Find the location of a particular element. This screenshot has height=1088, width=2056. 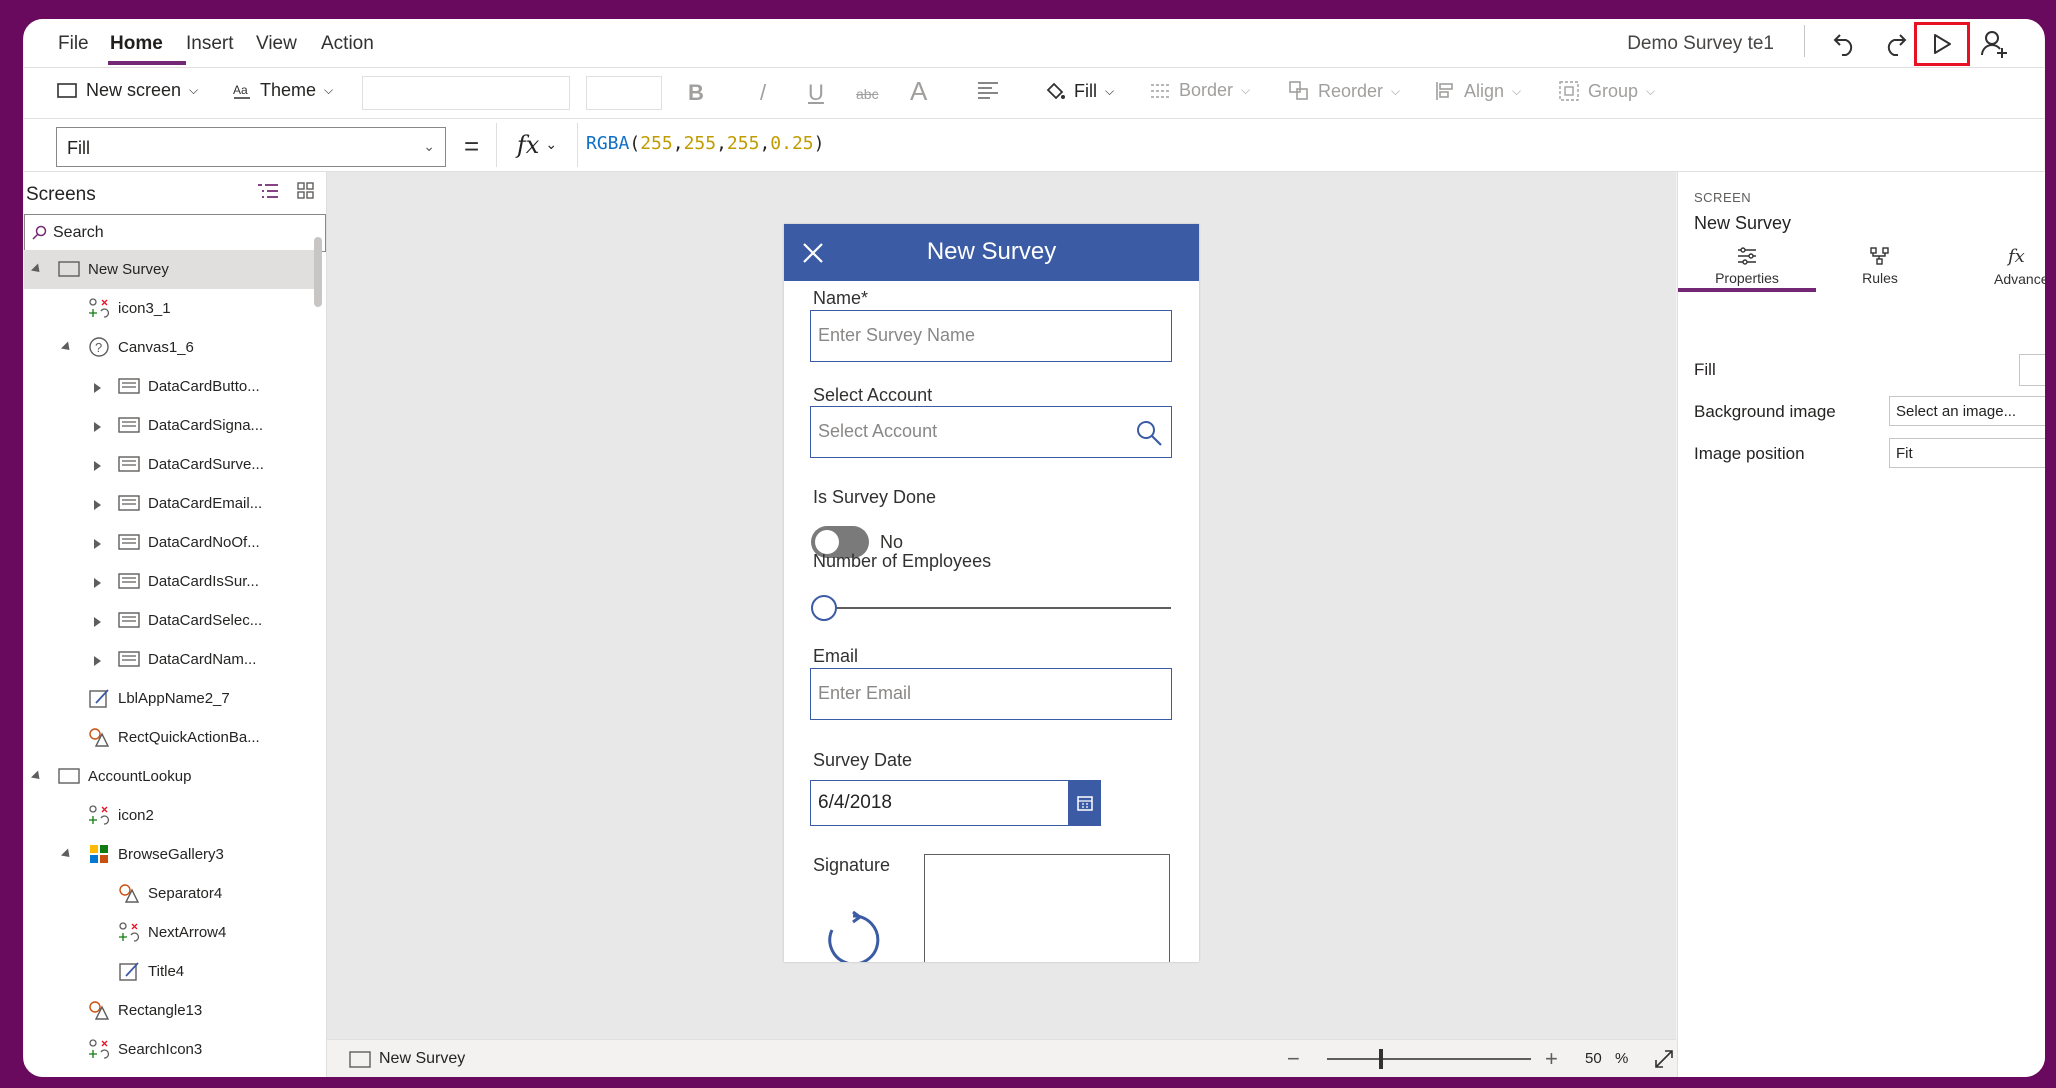

zoom-slider-handle is located at coordinates (1381, 1059).